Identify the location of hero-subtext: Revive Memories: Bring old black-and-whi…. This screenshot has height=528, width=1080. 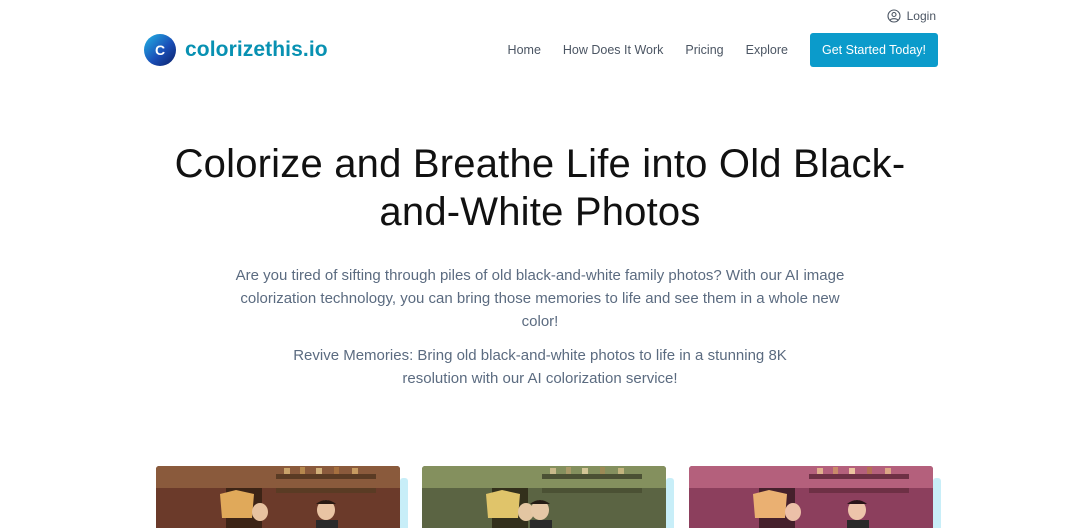
(540, 367).